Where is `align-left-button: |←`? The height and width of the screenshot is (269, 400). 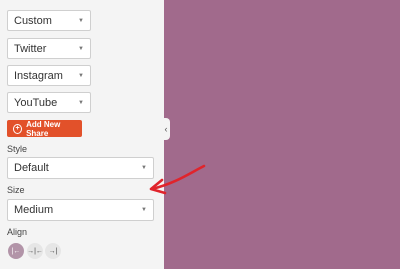 align-left-button: |← is located at coordinates (16, 251).